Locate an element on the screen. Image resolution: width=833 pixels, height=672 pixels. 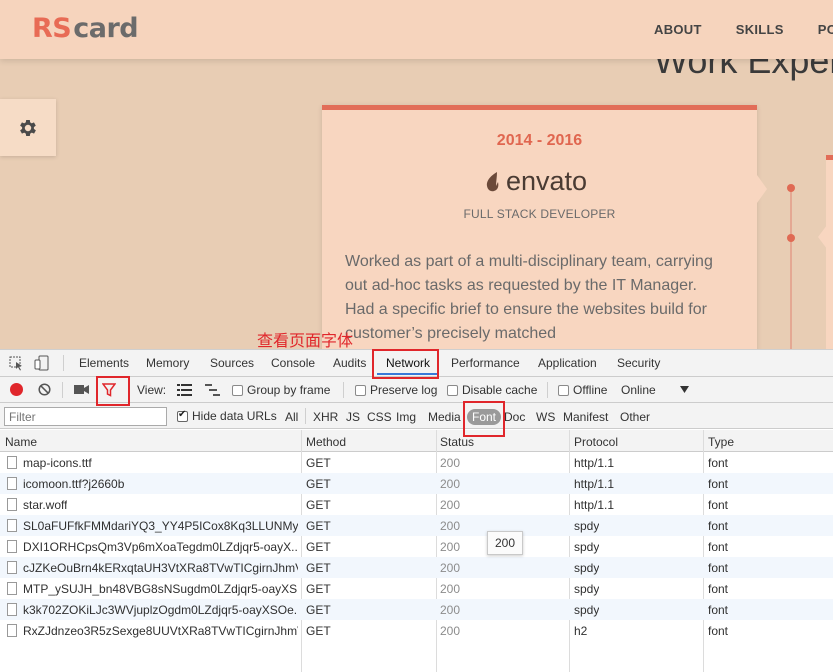
tab-audits: Audits is located at coordinates (349, 363).